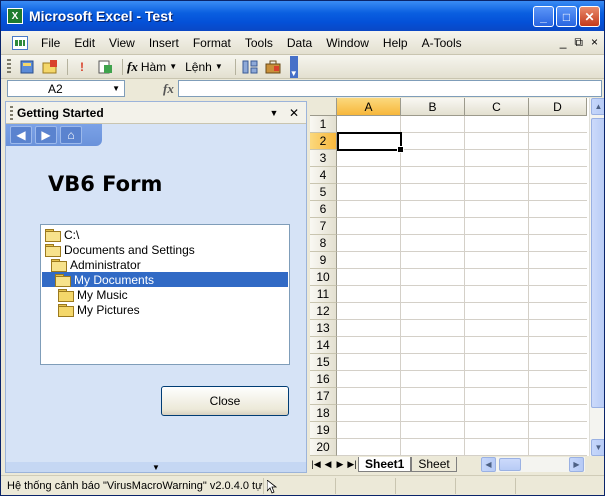 This screenshot has height=496, width=605. What do you see at coordinates (323, 362) in the screenshot?
I see `row-header: 15` at bounding box center [323, 362].